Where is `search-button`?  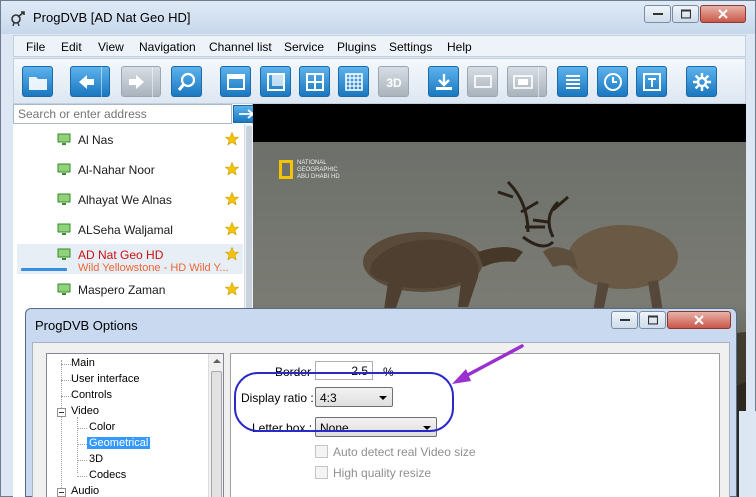
search-button is located at coordinates (186, 81).